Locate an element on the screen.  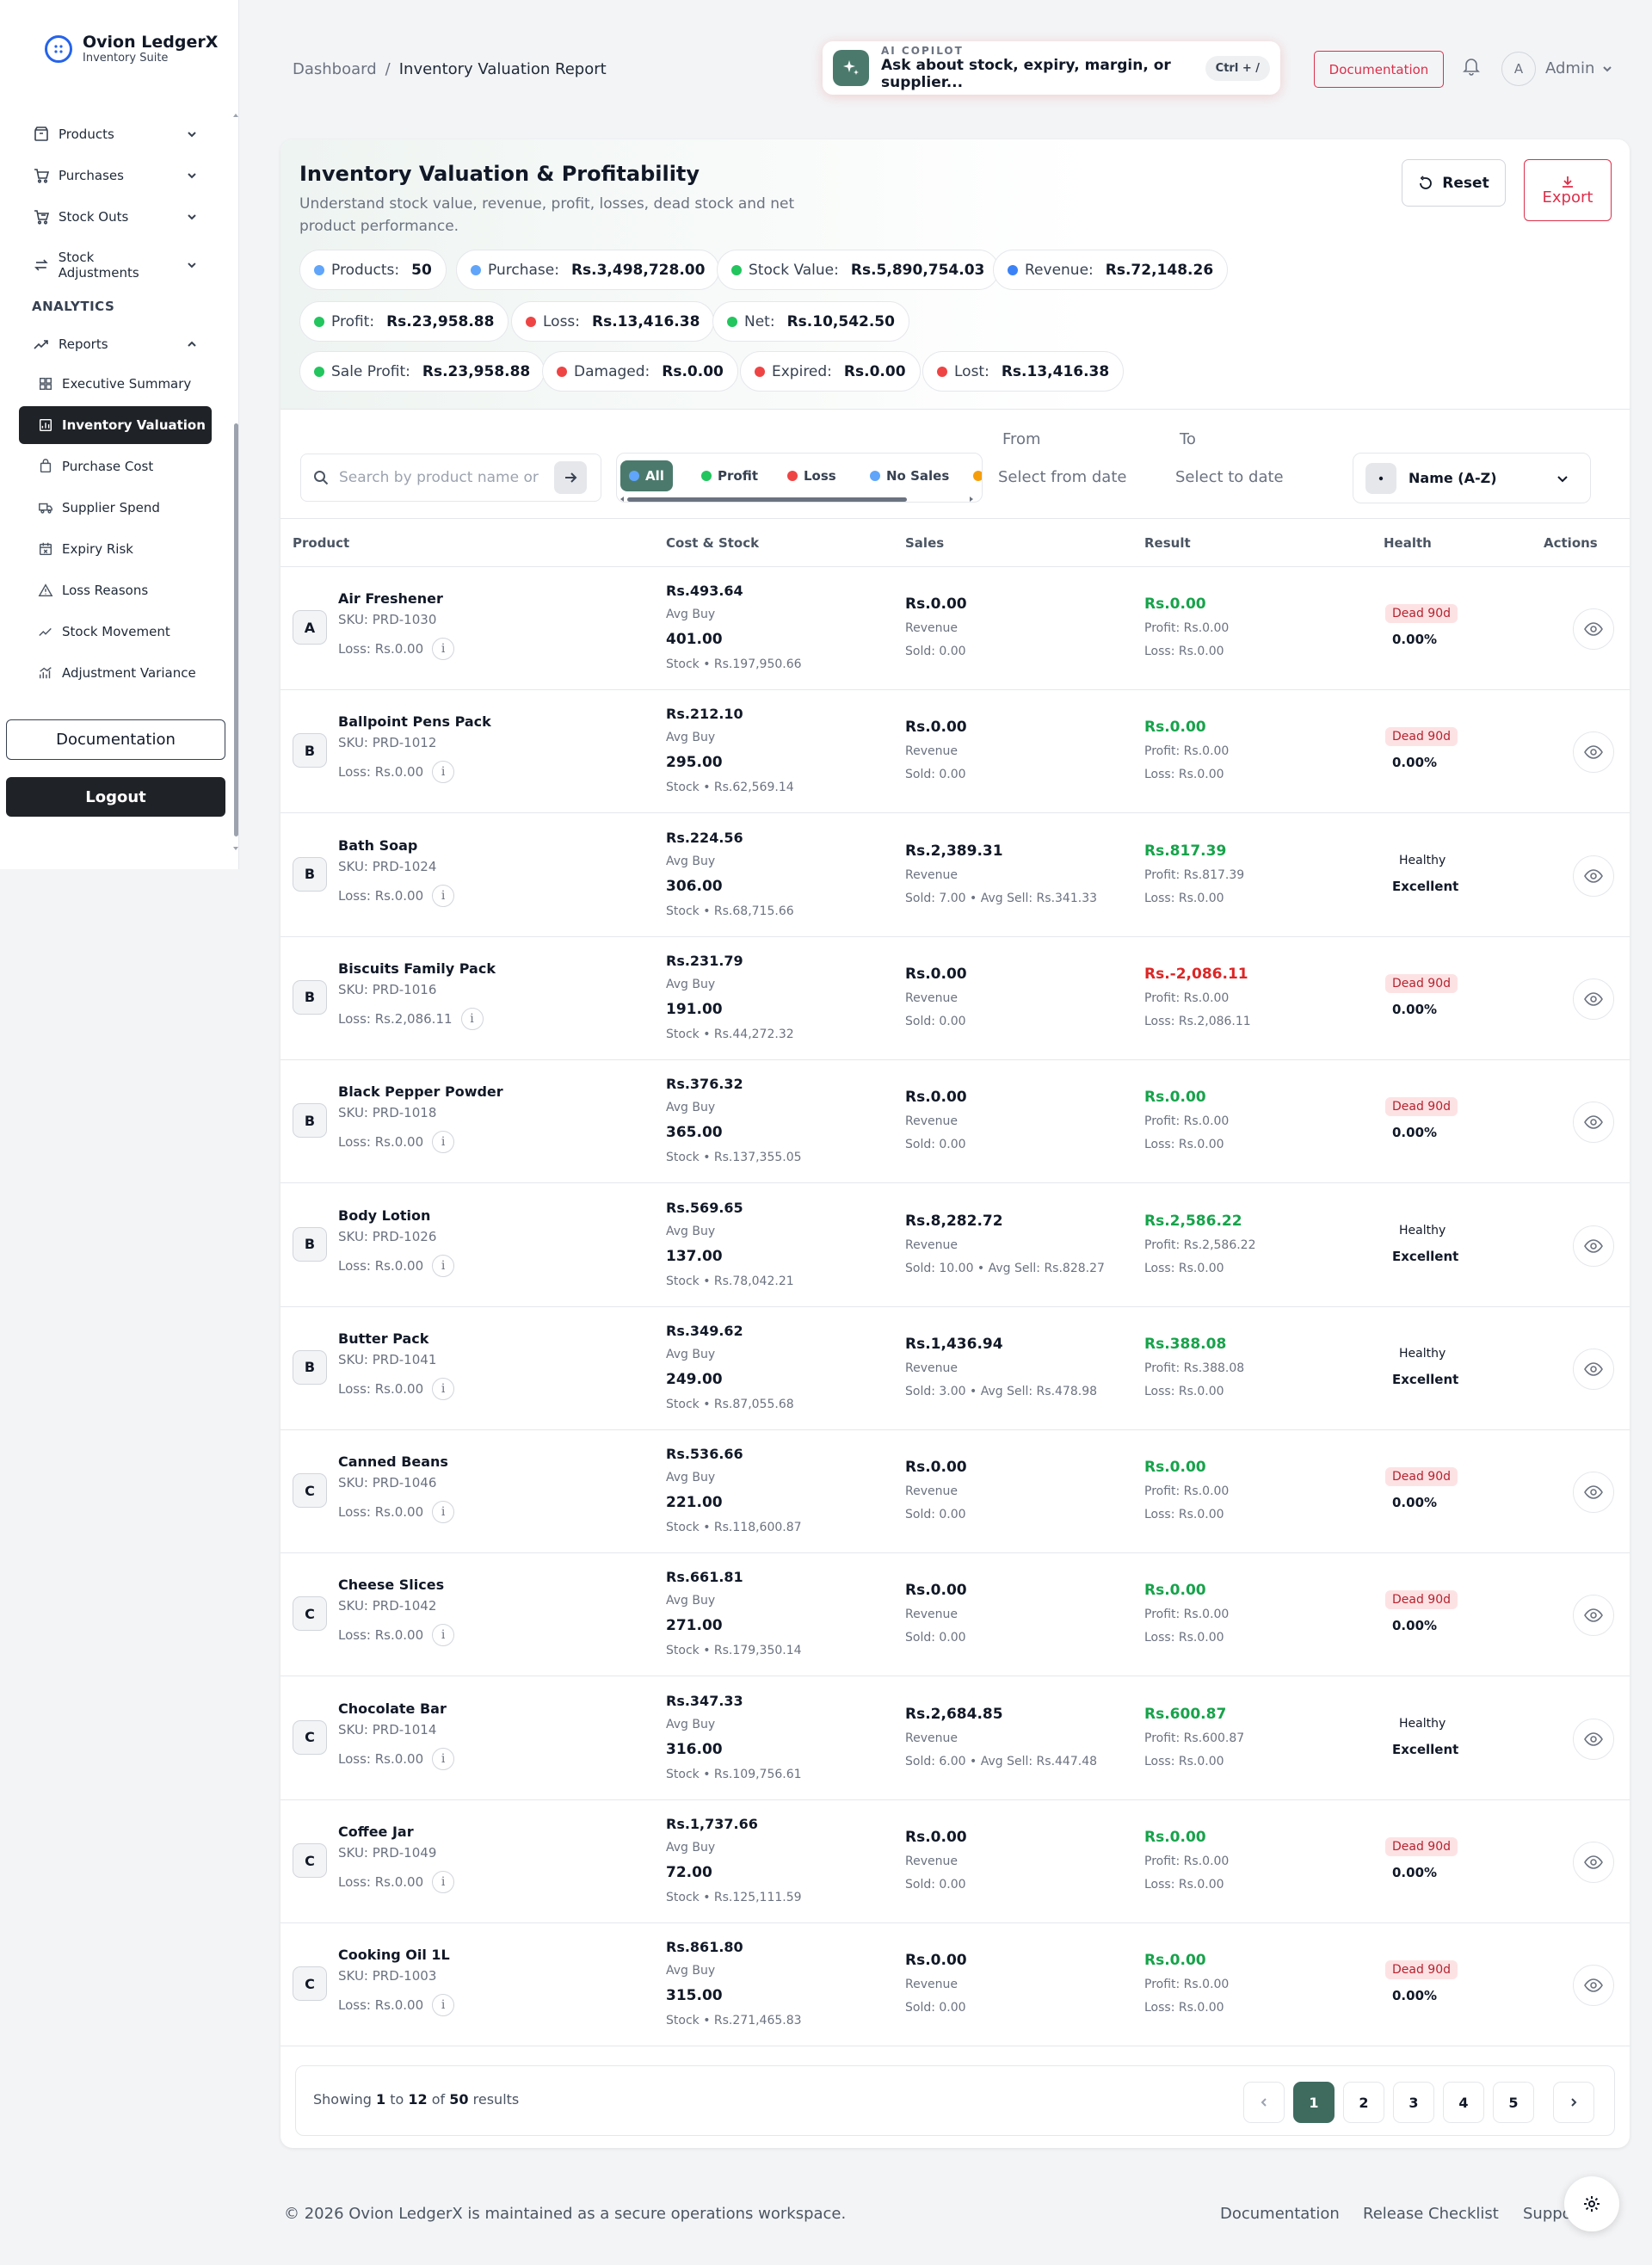
revenue-label: Revenue is located at coordinates (931, 1491).